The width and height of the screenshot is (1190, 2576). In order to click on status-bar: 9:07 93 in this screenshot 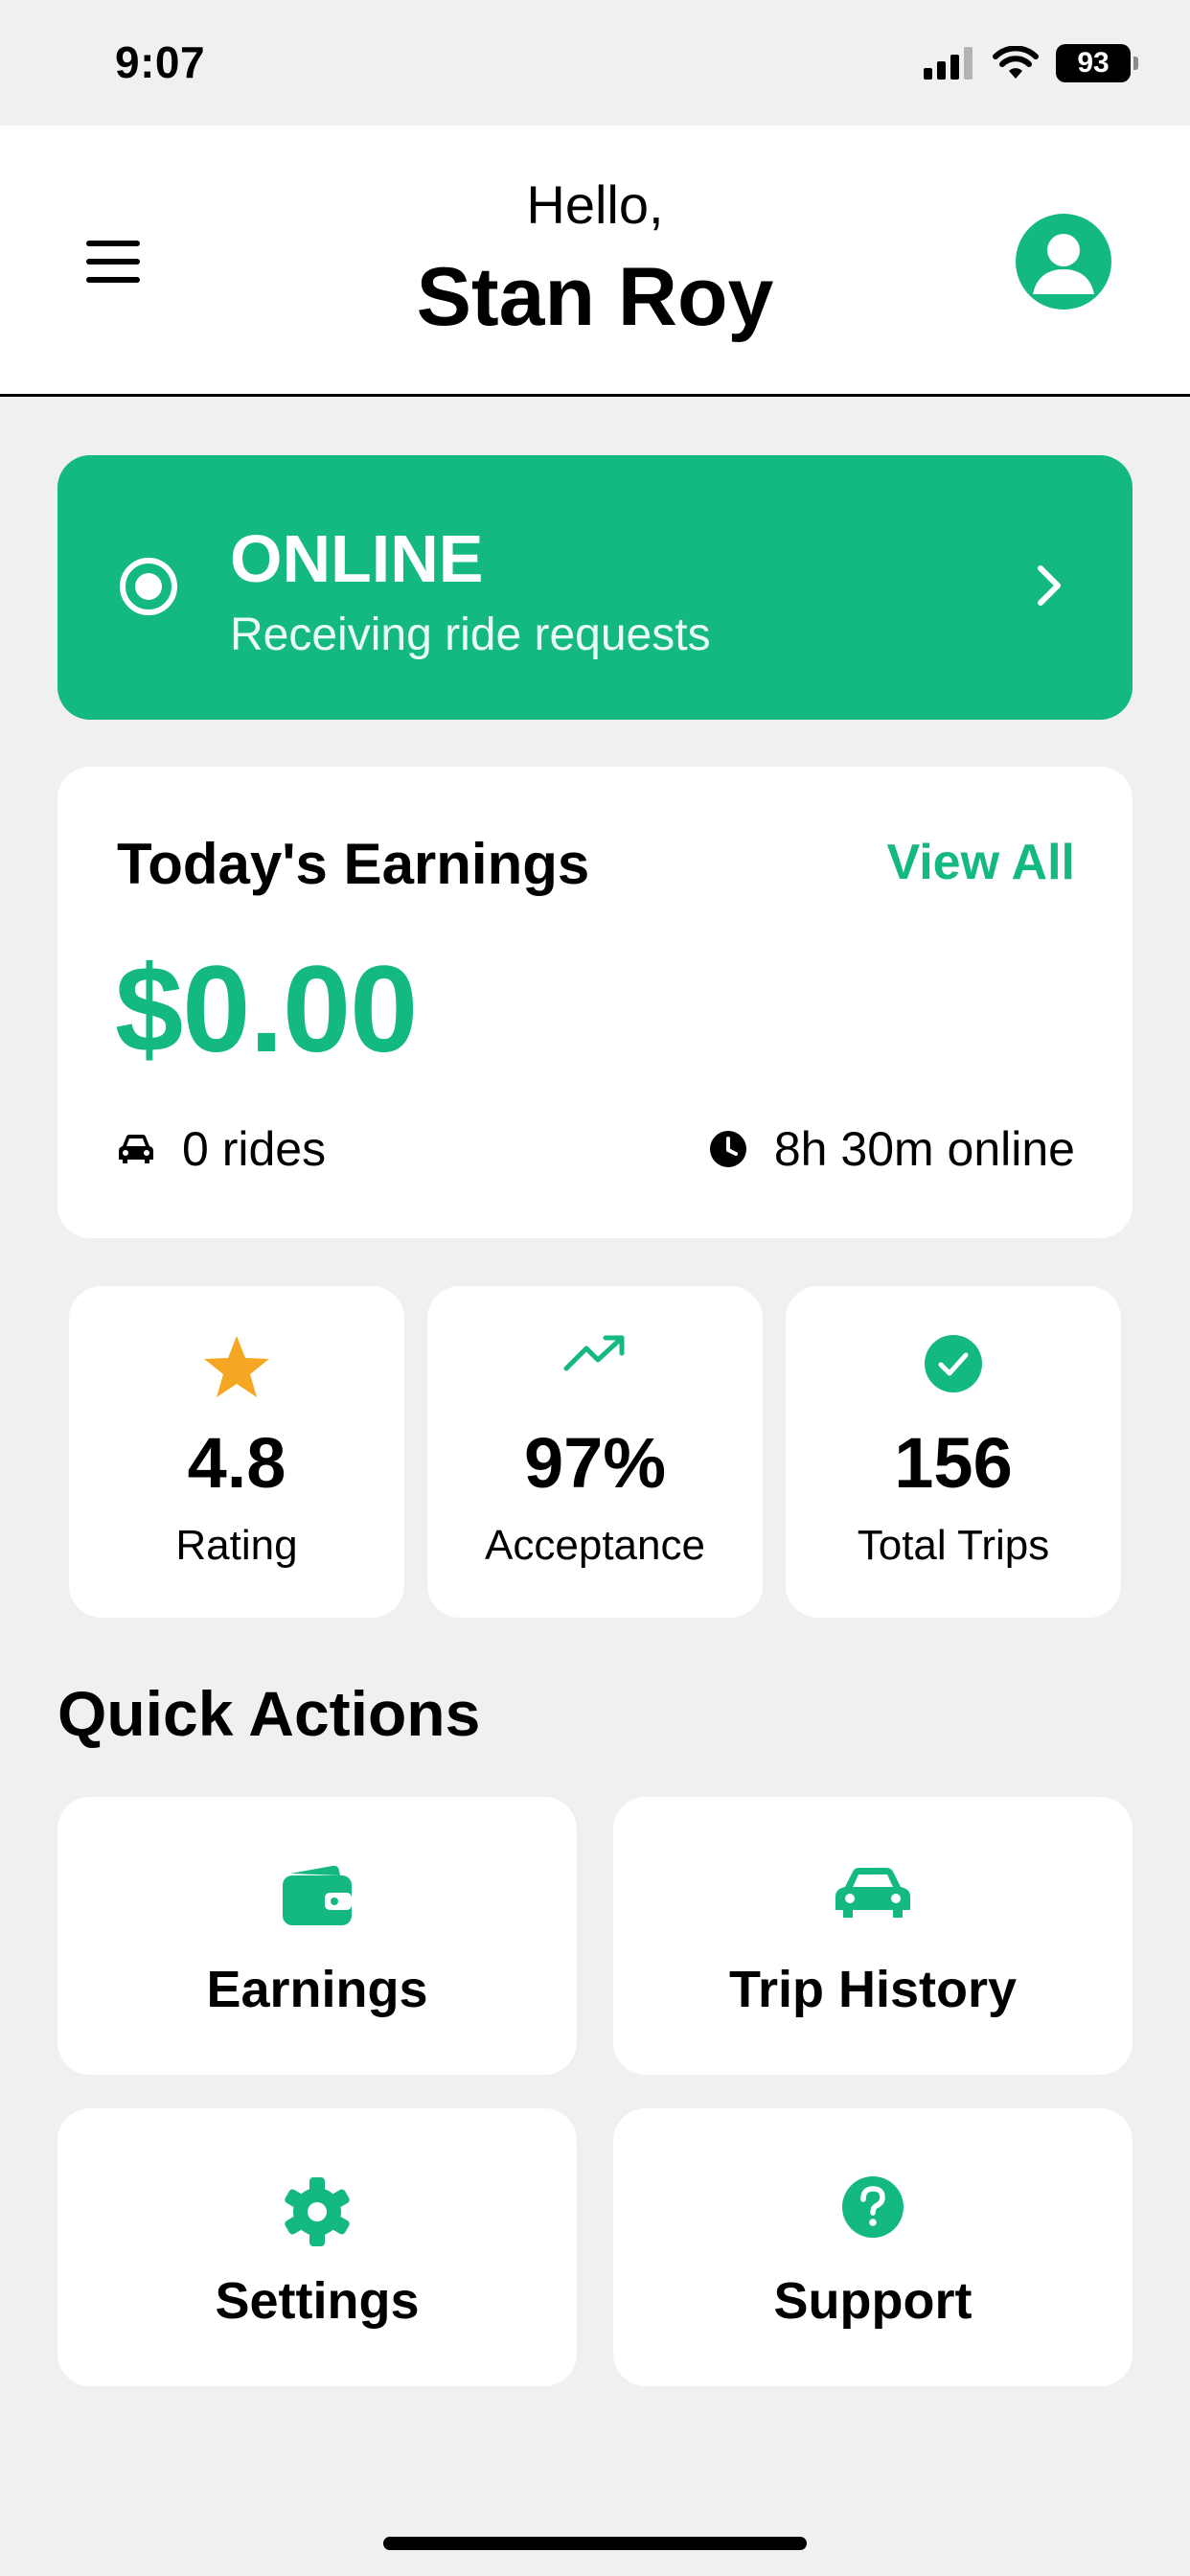, I will do `click(595, 63)`.